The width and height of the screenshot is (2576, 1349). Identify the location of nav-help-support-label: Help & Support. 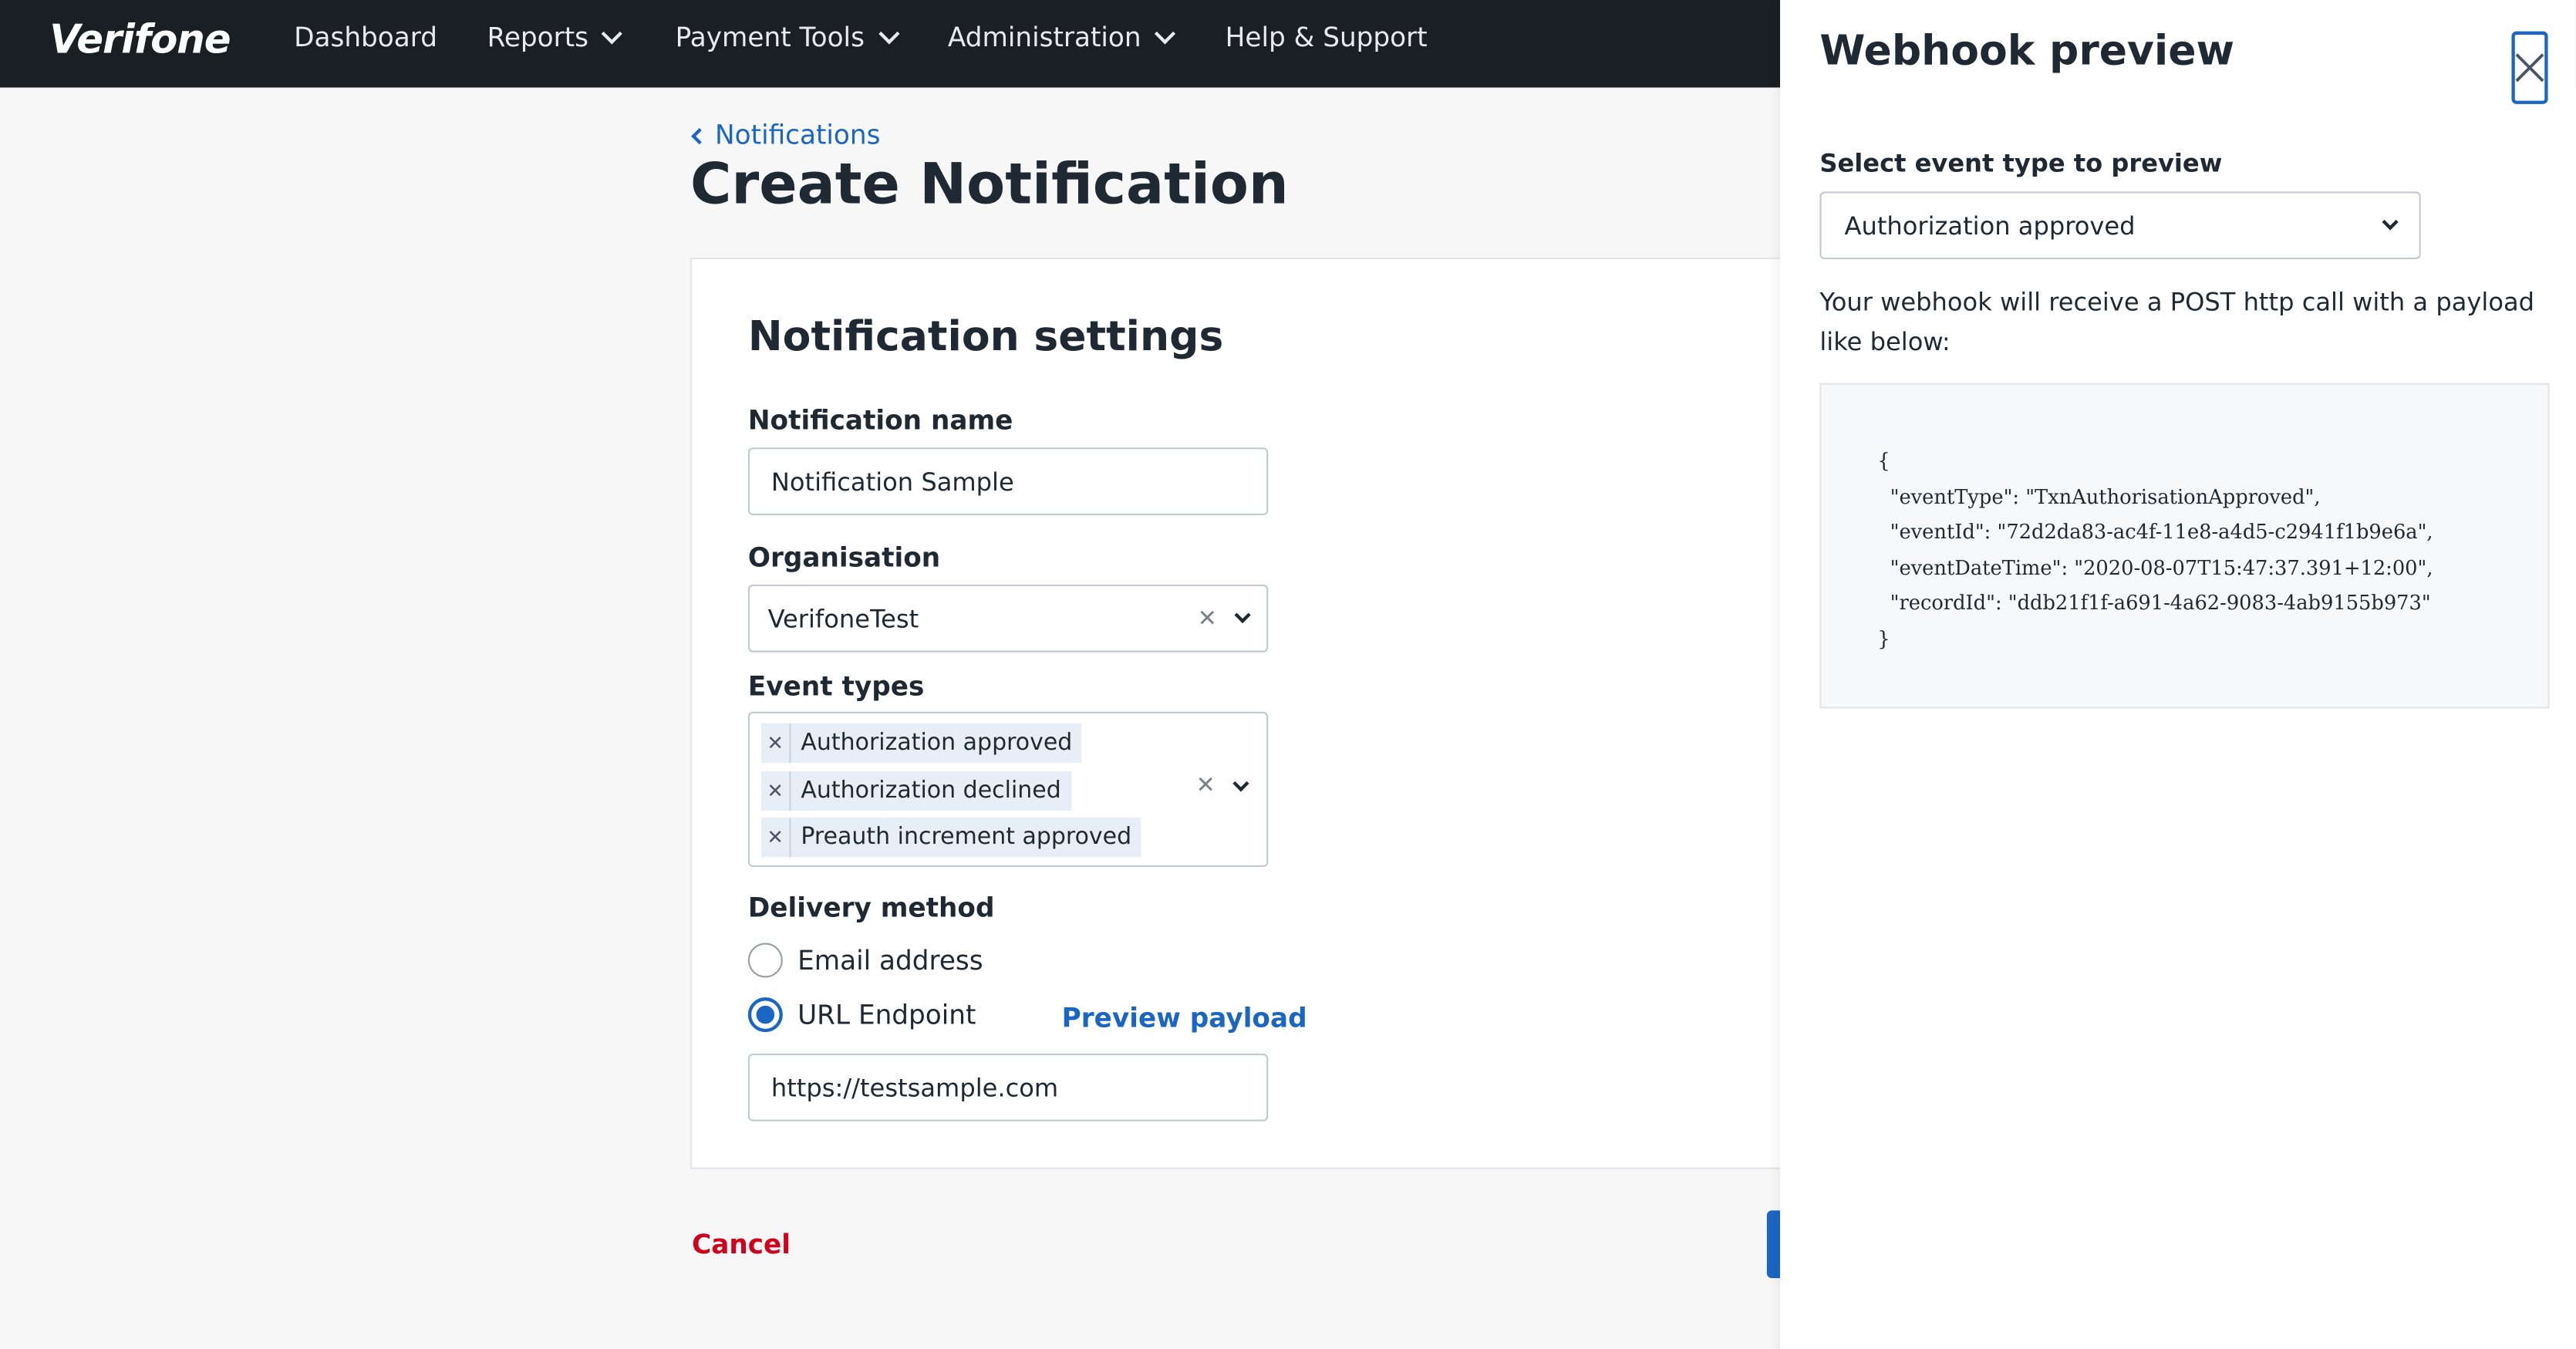
(1326, 37).